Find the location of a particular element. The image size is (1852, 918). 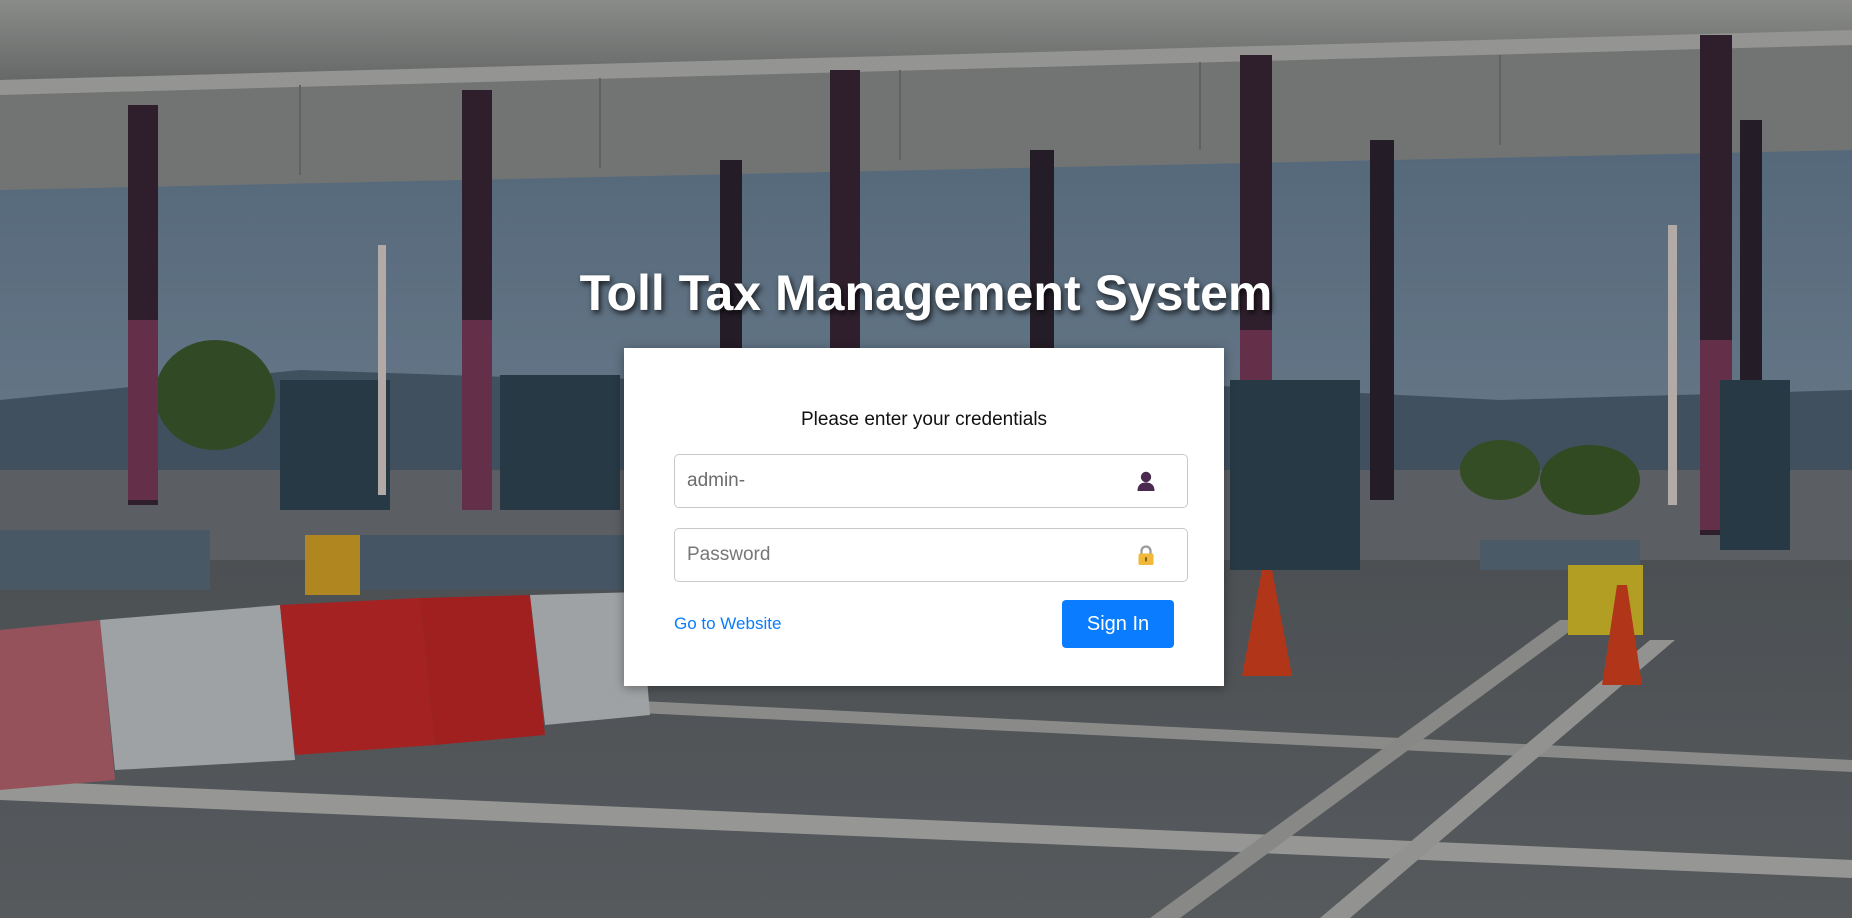

go-to-website-link: Go to Website is located at coordinates (727, 624).